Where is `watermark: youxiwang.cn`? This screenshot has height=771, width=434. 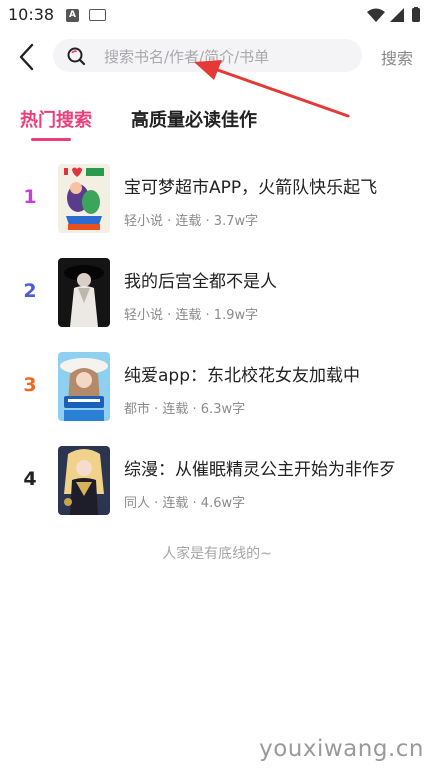 watermark: youxiwang.cn is located at coordinates (341, 749).